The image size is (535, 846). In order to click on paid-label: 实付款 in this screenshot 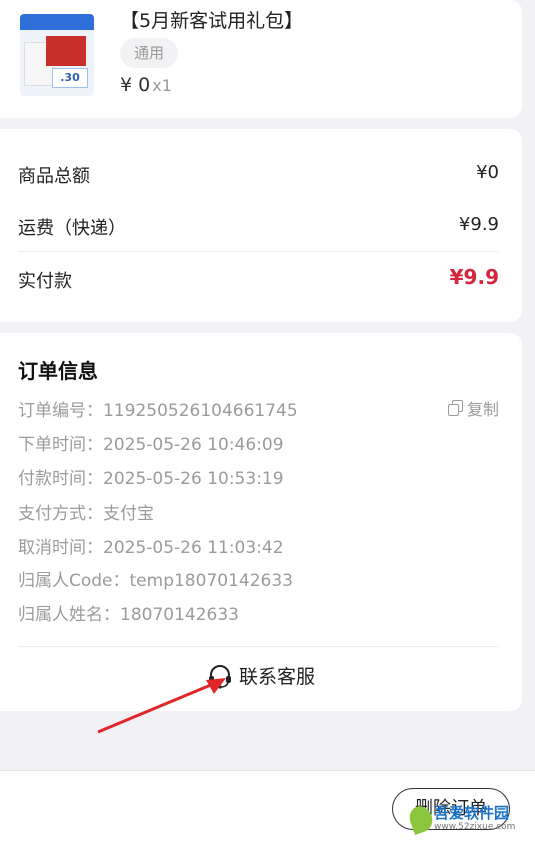, I will do `click(45, 281)`.